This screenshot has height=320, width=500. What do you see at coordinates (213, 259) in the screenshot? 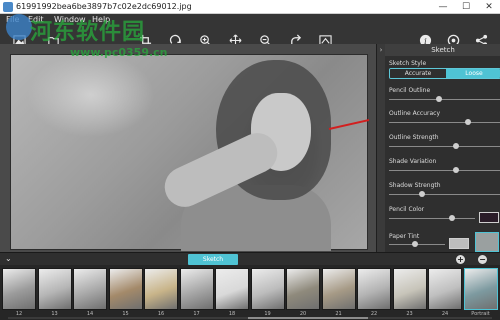
I see `tab-sketch: Sketch` at bounding box center [213, 259].